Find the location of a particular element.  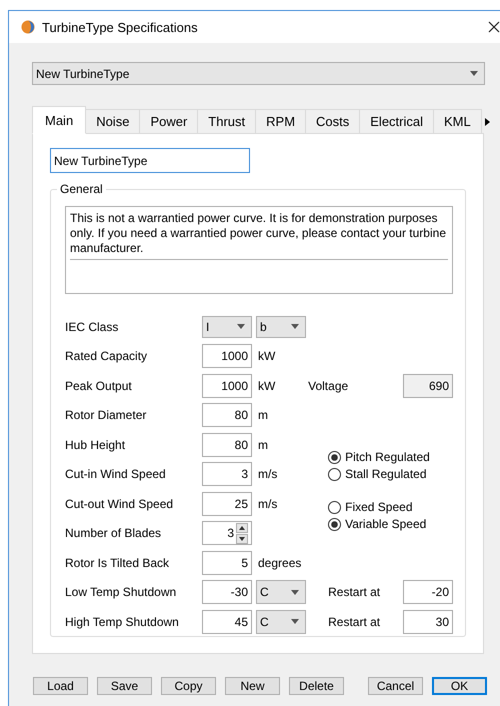

field-label: Cut-in Wind Speed is located at coordinates (116, 474).